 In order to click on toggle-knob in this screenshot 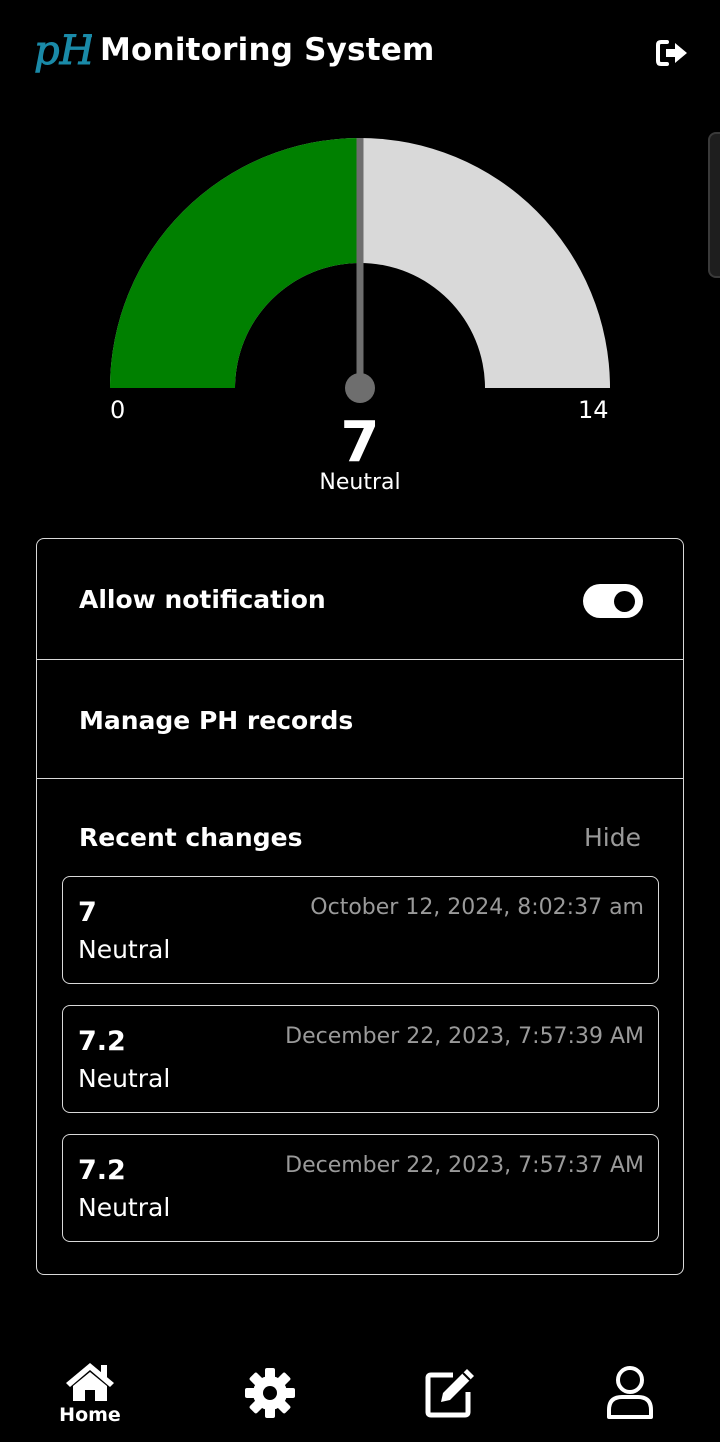, I will do `click(624, 601)`.